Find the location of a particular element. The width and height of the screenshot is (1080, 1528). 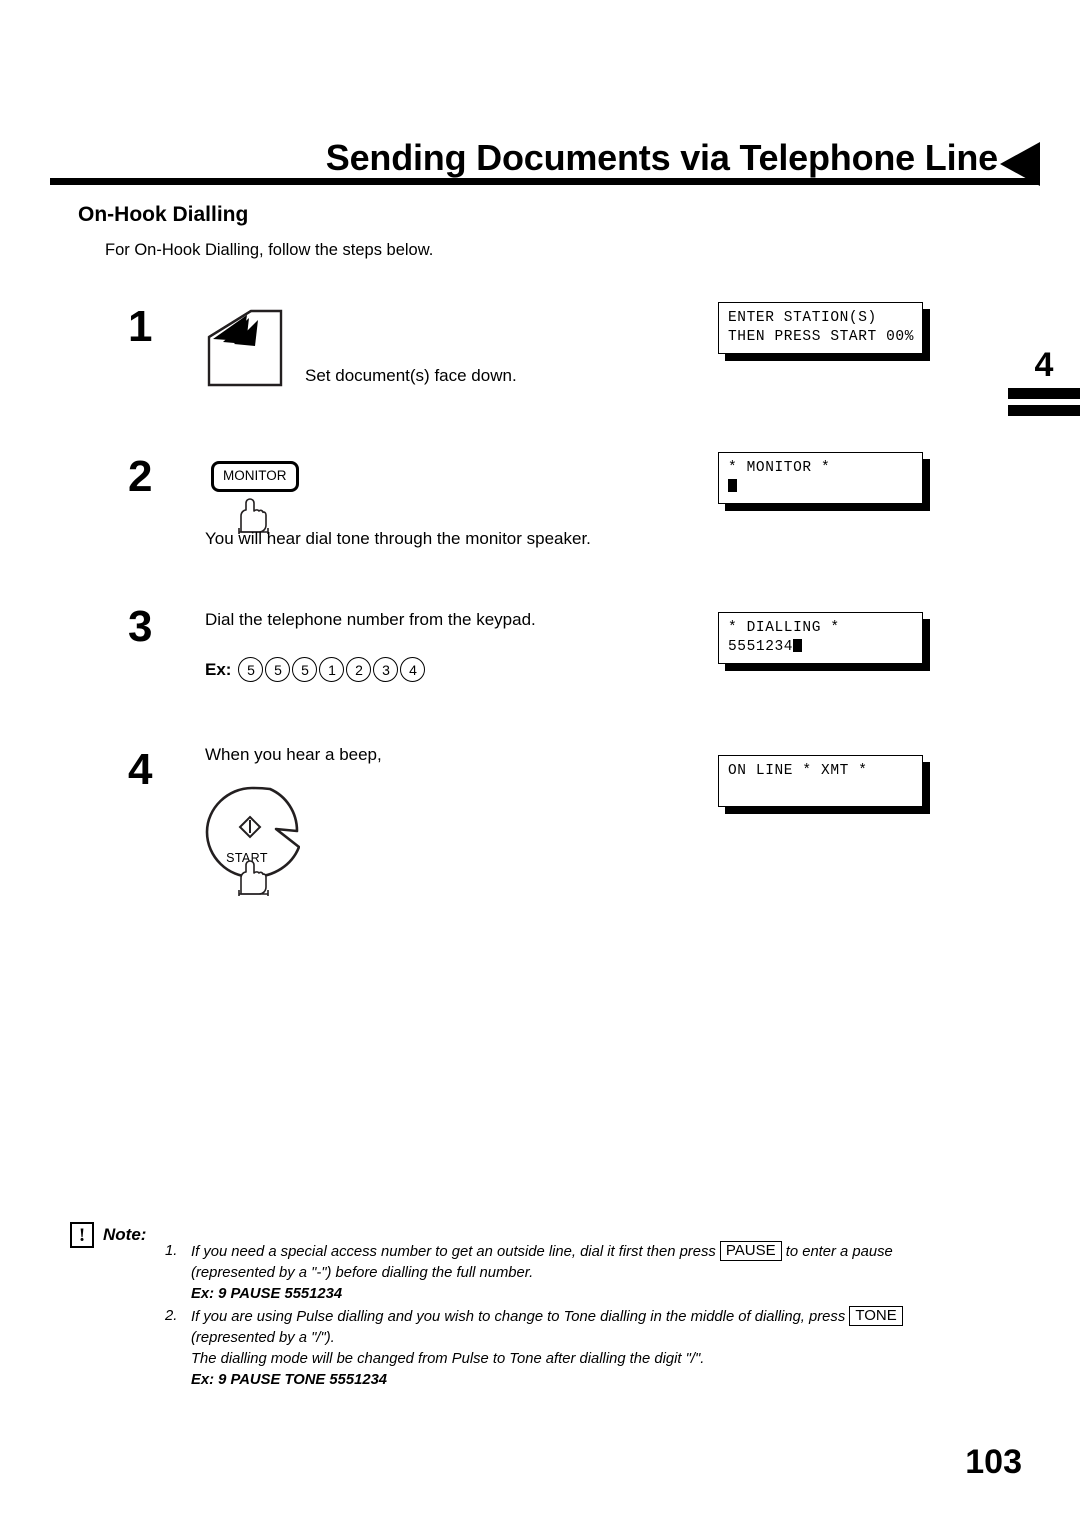

lcd-body-1: ENTER STATION(S) THEN PRESS START 00% is located at coordinates (820, 328).